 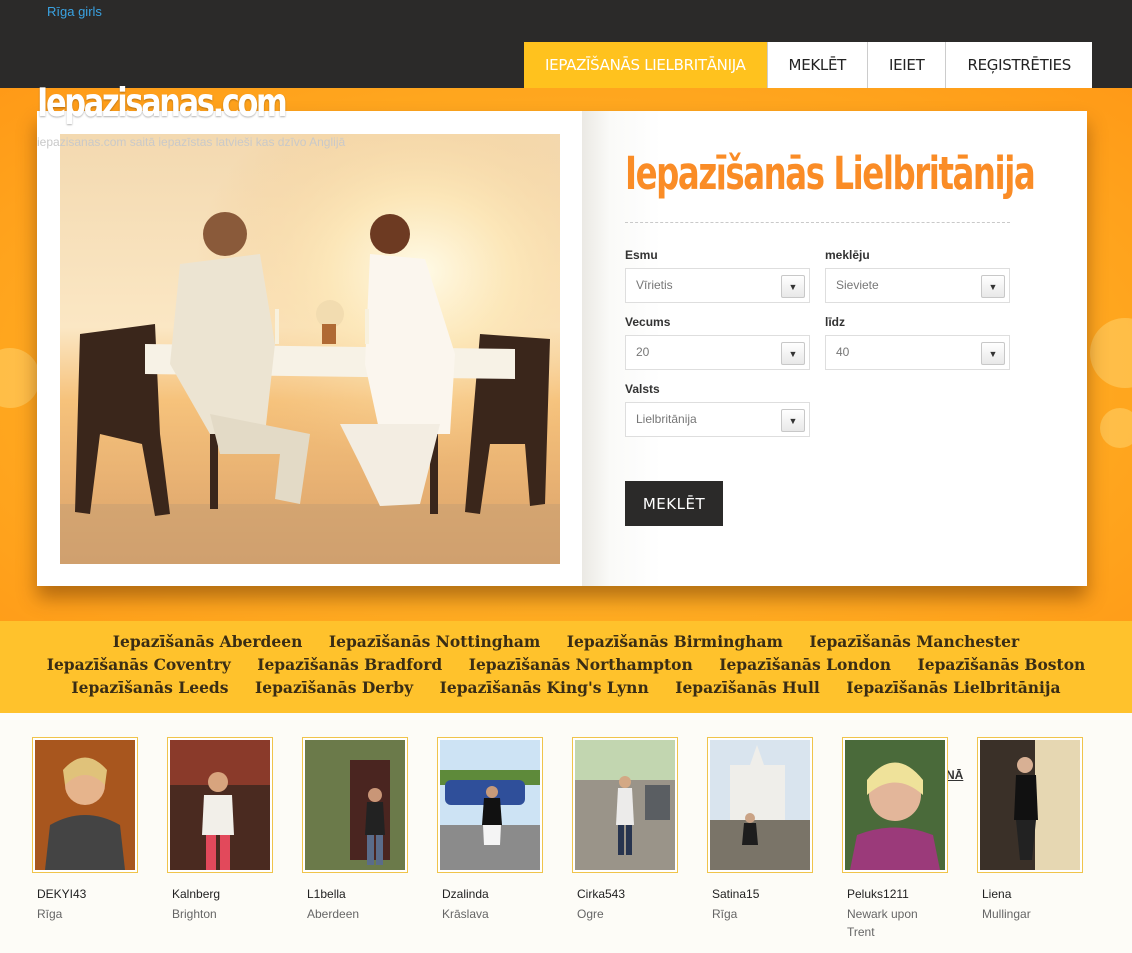 What do you see at coordinates (648, 322) in the screenshot?
I see `vecums-label: Vecums` at bounding box center [648, 322].